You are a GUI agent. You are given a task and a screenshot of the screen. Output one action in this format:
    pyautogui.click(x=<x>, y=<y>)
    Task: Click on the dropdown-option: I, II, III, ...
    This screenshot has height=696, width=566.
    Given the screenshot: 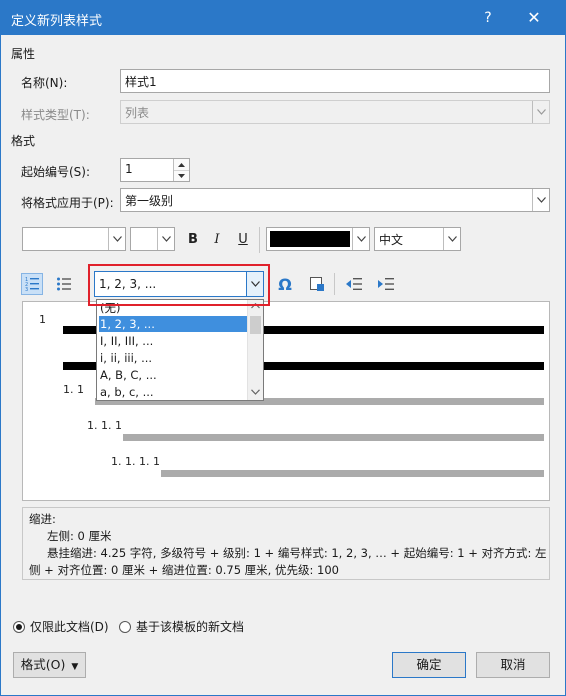 What is the action you would take?
    pyautogui.click(x=173, y=341)
    